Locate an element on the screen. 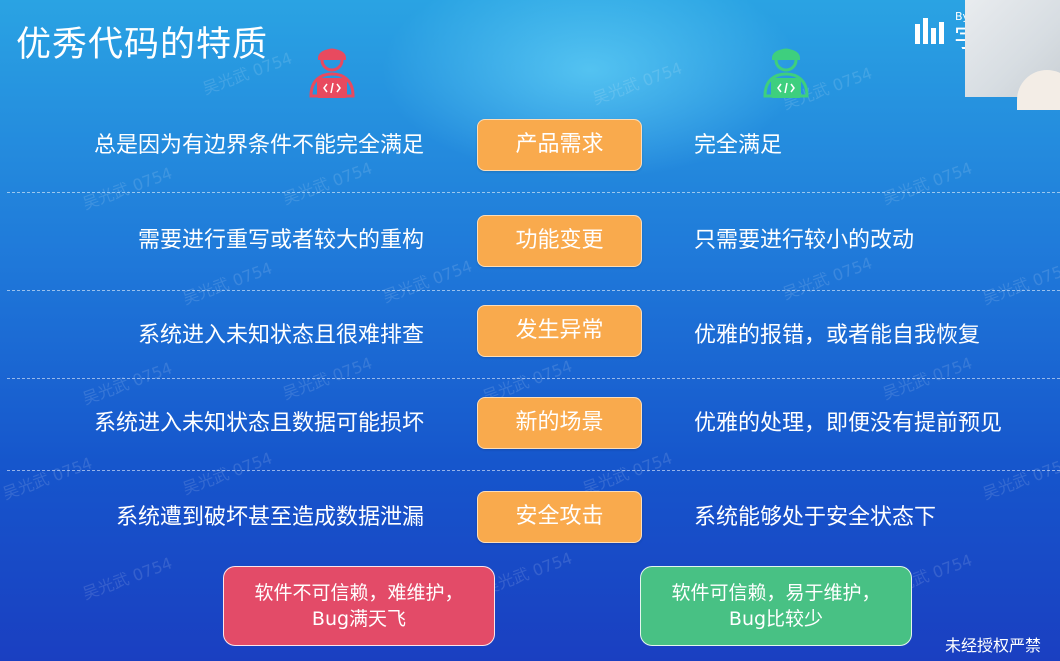 The height and width of the screenshot is (661, 1060). verdict-bad-box: 软件不可信赖，难维护， Bug满天飞 is located at coordinates (359, 606).